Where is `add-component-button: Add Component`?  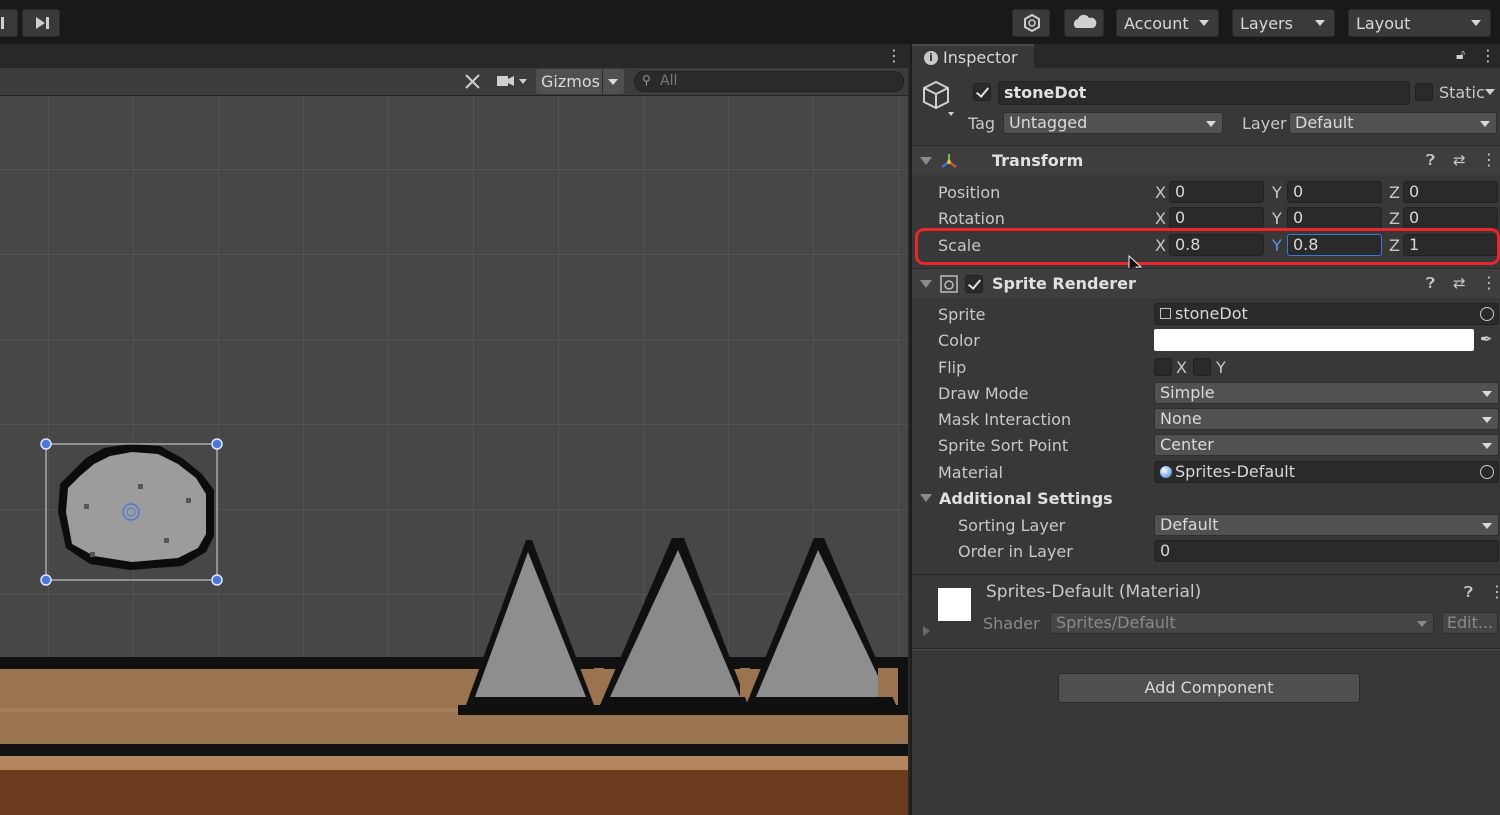 add-component-button: Add Component is located at coordinates (1209, 688).